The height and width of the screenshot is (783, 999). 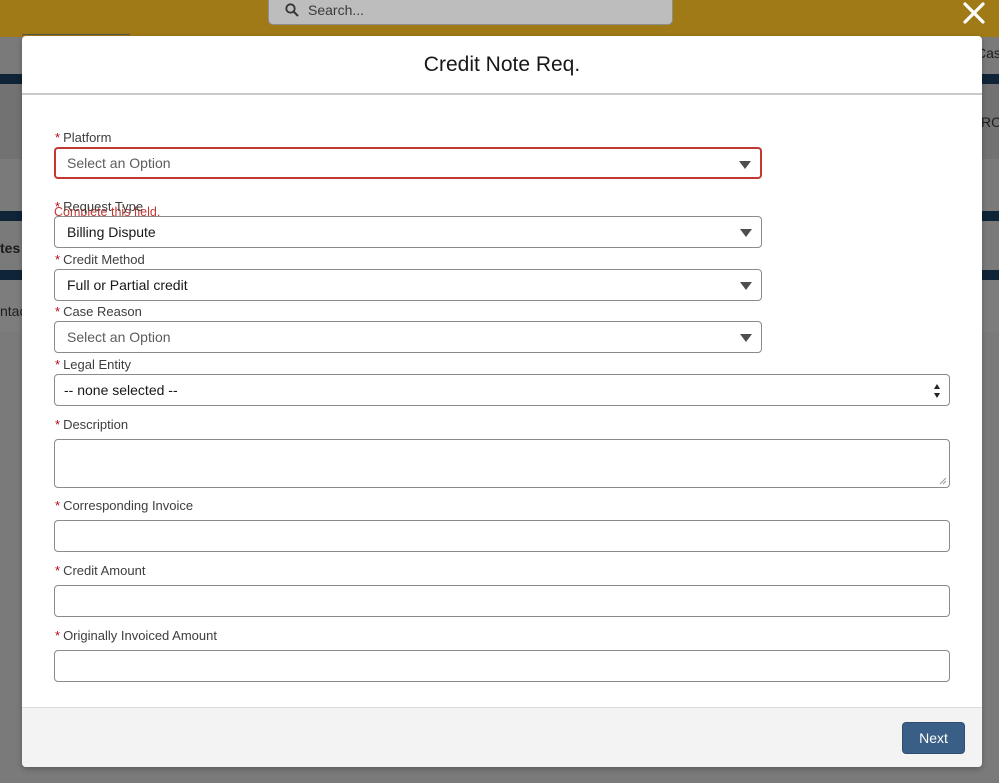 What do you see at coordinates (100, 259) in the screenshot?
I see `credit-method-label: * Credit Method` at bounding box center [100, 259].